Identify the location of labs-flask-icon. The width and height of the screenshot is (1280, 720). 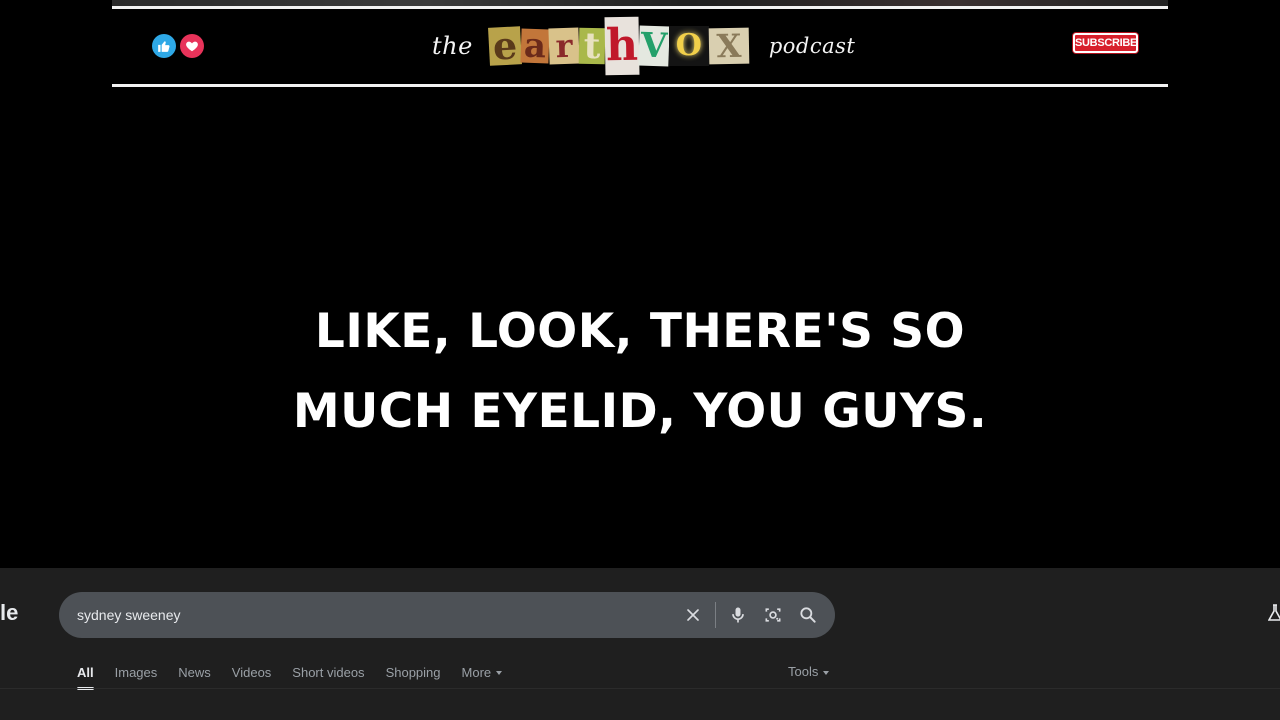
(1273, 613).